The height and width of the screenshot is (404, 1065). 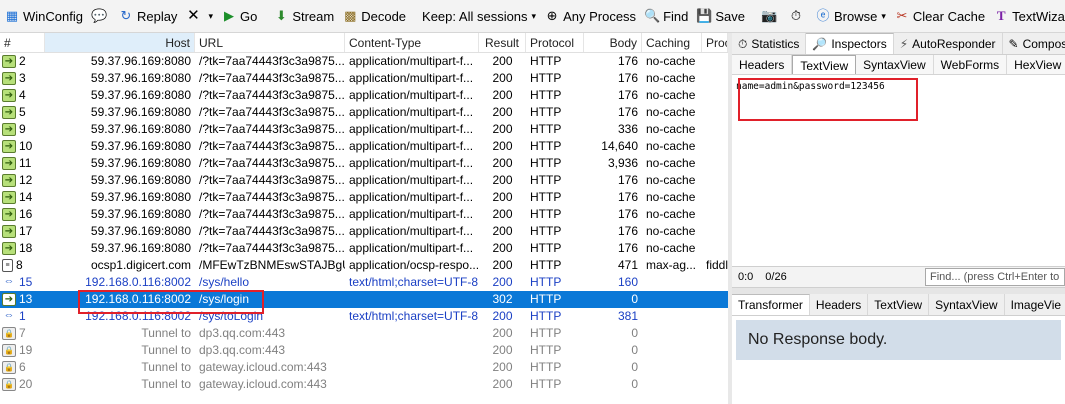 What do you see at coordinates (100, 16) in the screenshot?
I see `comment-button: 💬` at bounding box center [100, 16].